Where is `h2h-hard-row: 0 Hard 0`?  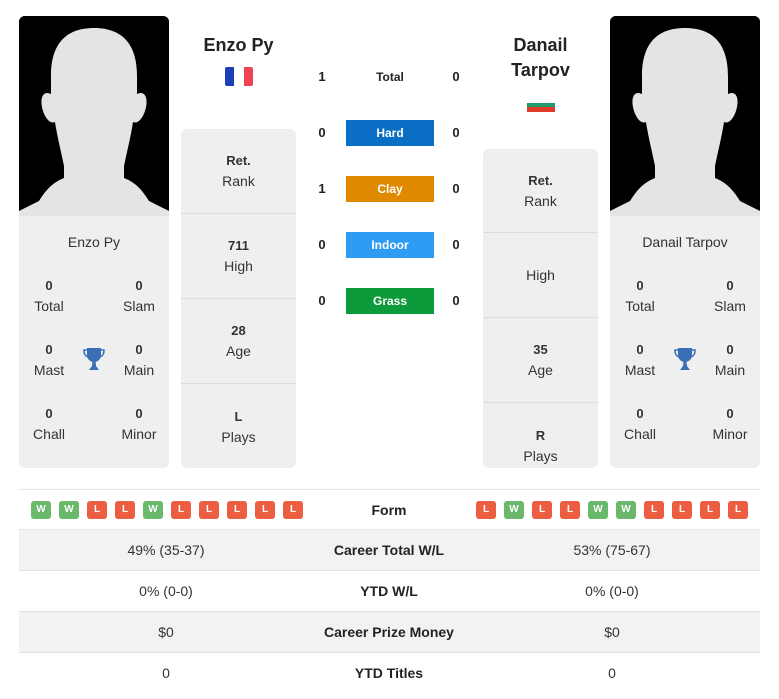
h2h-hard-row: 0 Hard 0 is located at coordinates (390, 133).